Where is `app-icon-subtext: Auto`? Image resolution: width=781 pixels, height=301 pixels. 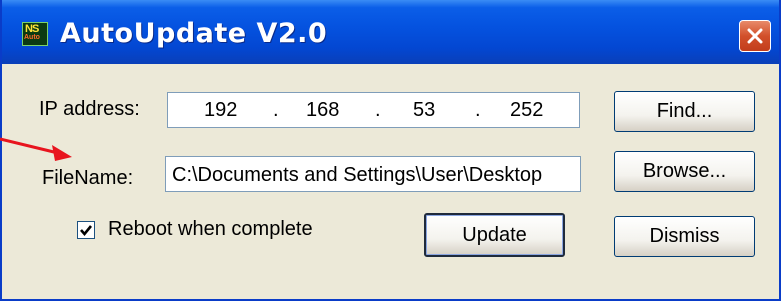
app-icon-subtext: Auto is located at coordinates (32, 37).